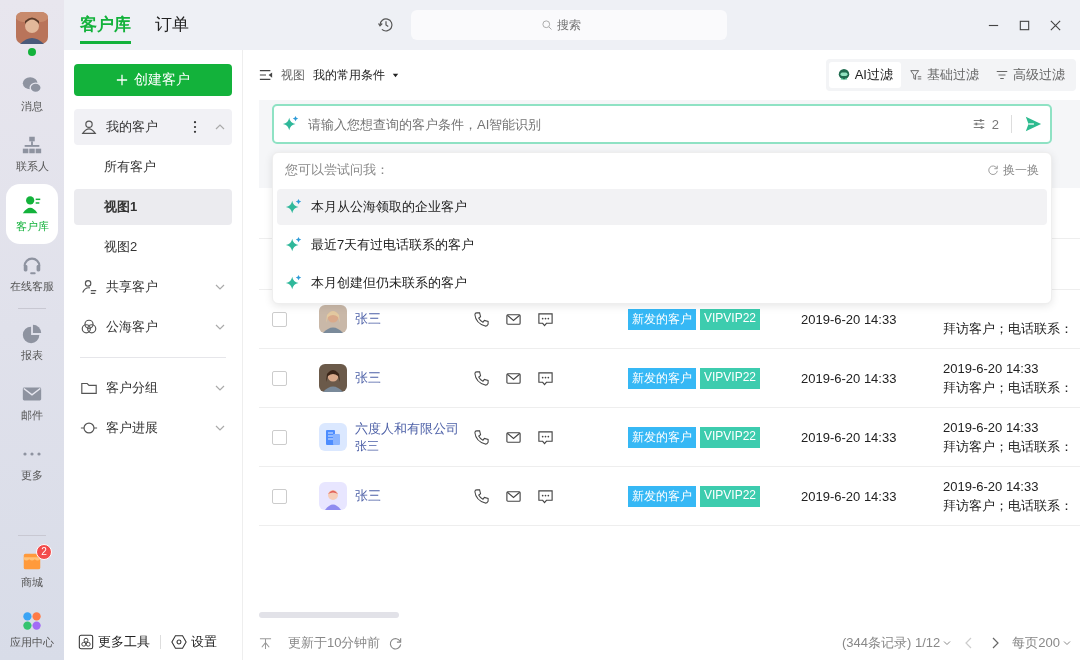 Image resolution: width=1080 pixels, height=660 pixels. I want to click on refresh-link: 换一换, so click(1013, 170).